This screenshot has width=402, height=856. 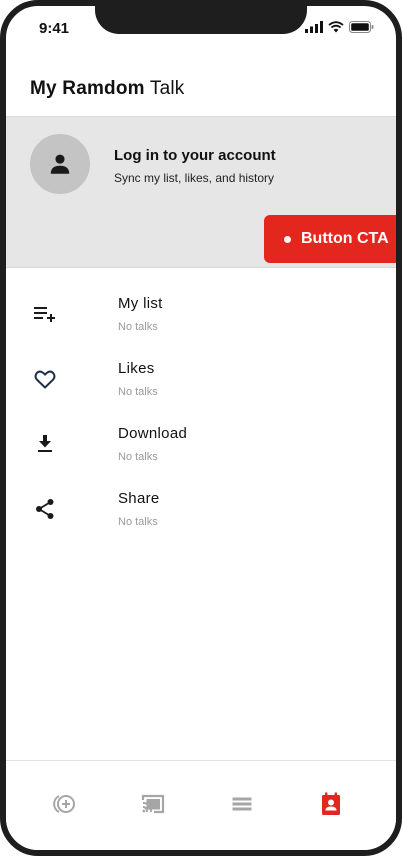 What do you see at coordinates (201, 445) in the screenshot?
I see `menu-item-download: Download No talks` at bounding box center [201, 445].